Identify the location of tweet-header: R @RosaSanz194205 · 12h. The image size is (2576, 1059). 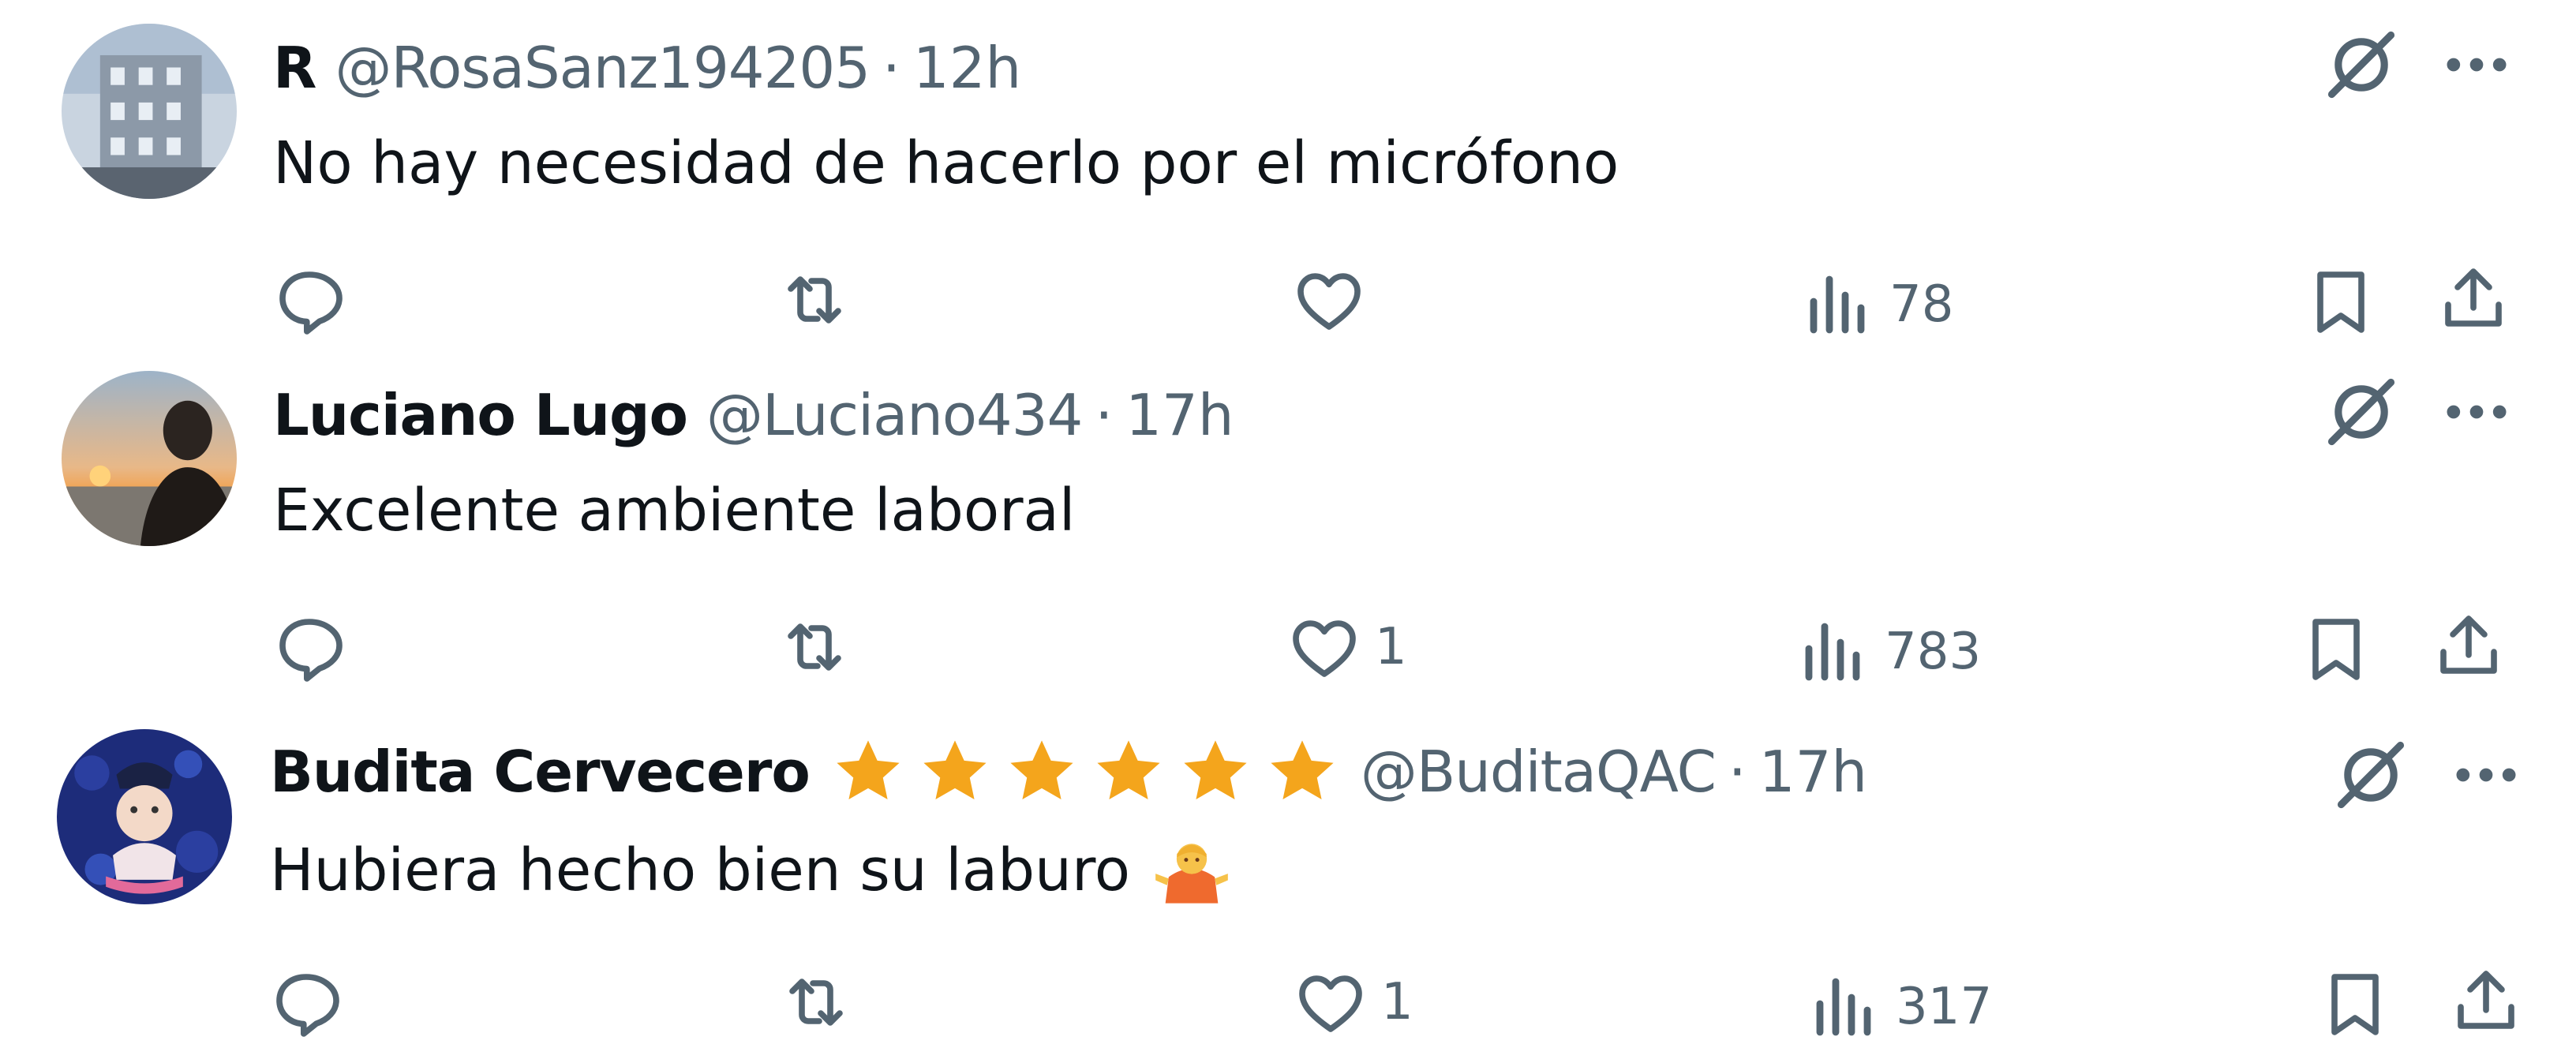
(647, 67).